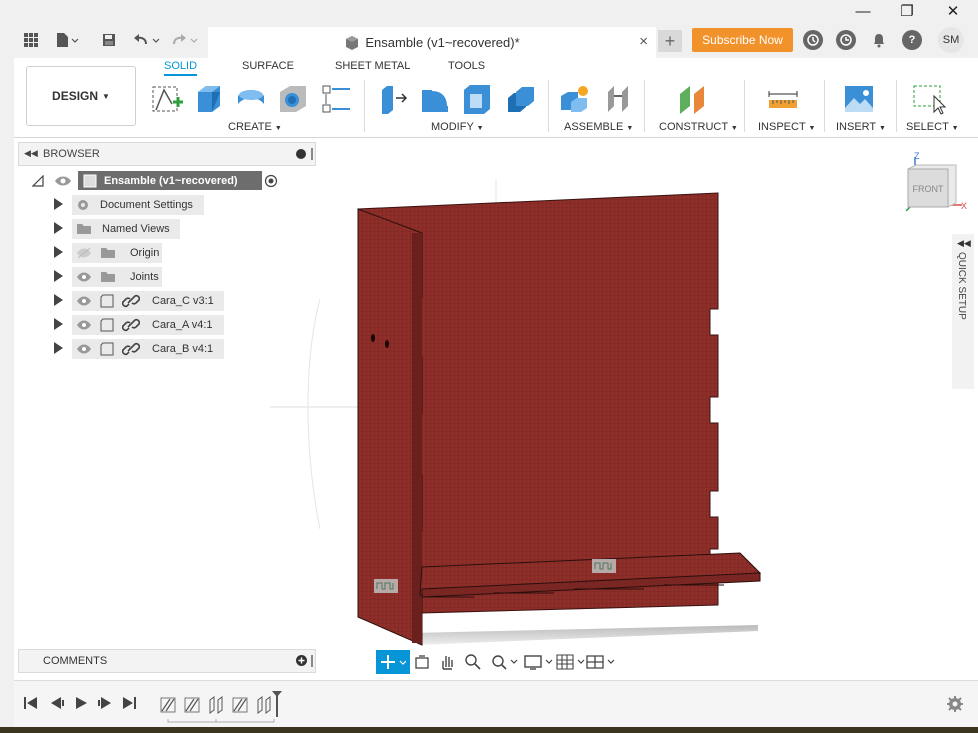  What do you see at coordinates (786, 127) in the screenshot?
I see `inspect-group: INSPECT ▼` at bounding box center [786, 127].